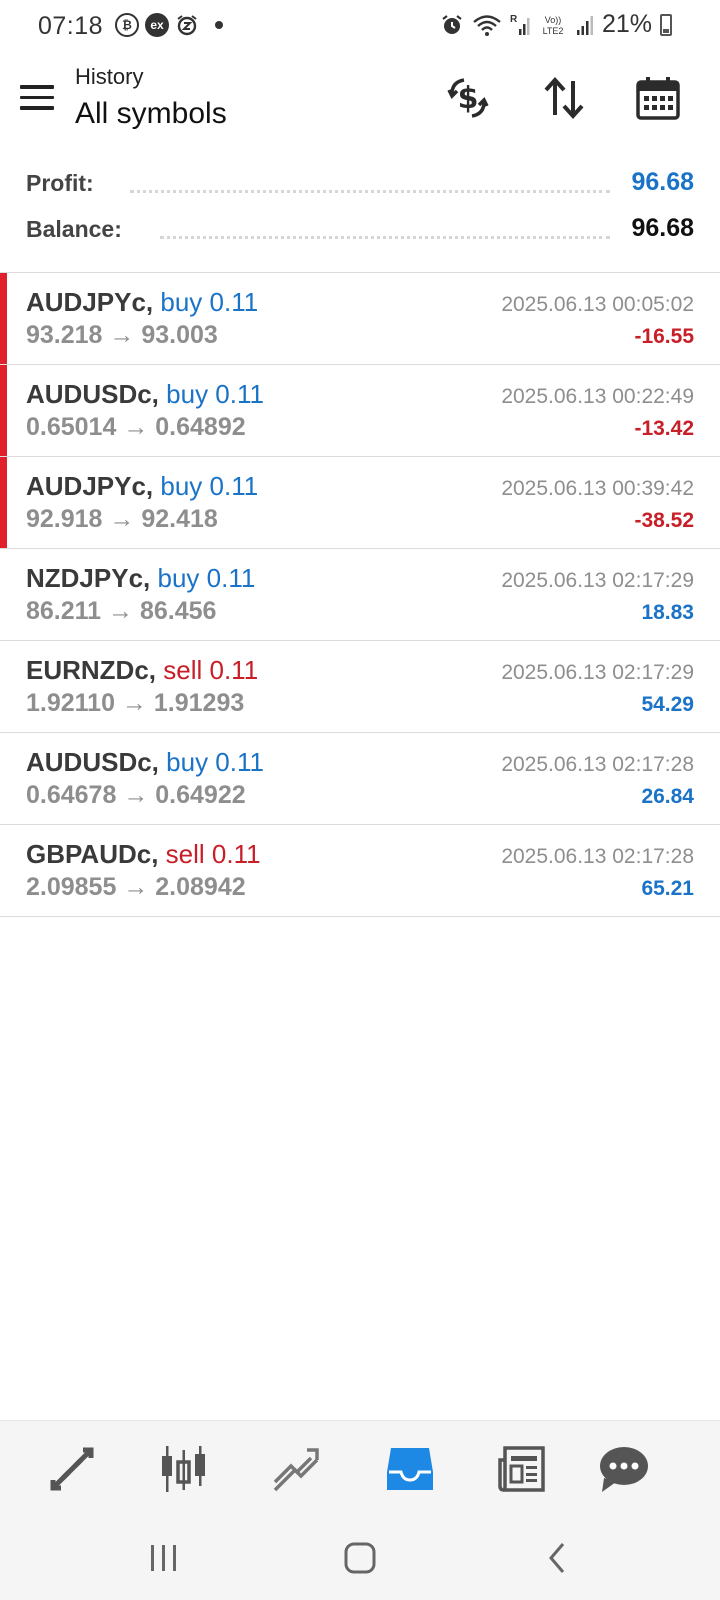  What do you see at coordinates (664, 520) in the screenshot?
I see `trade-profit: -38.52` at bounding box center [664, 520].